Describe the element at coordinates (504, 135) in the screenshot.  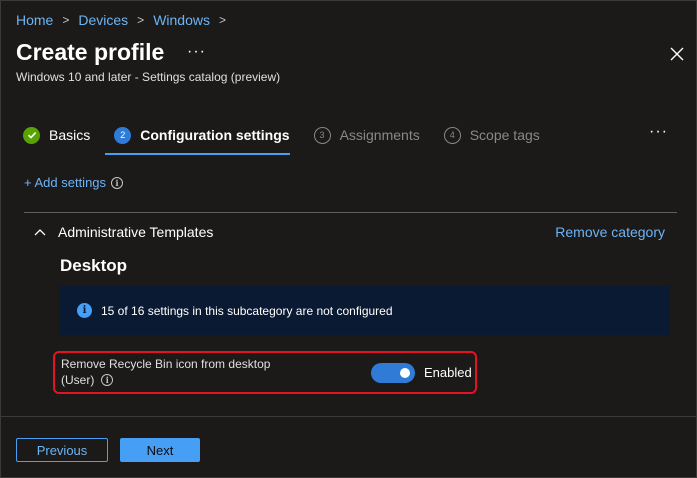
I see `step-label: Scope tags` at that location.